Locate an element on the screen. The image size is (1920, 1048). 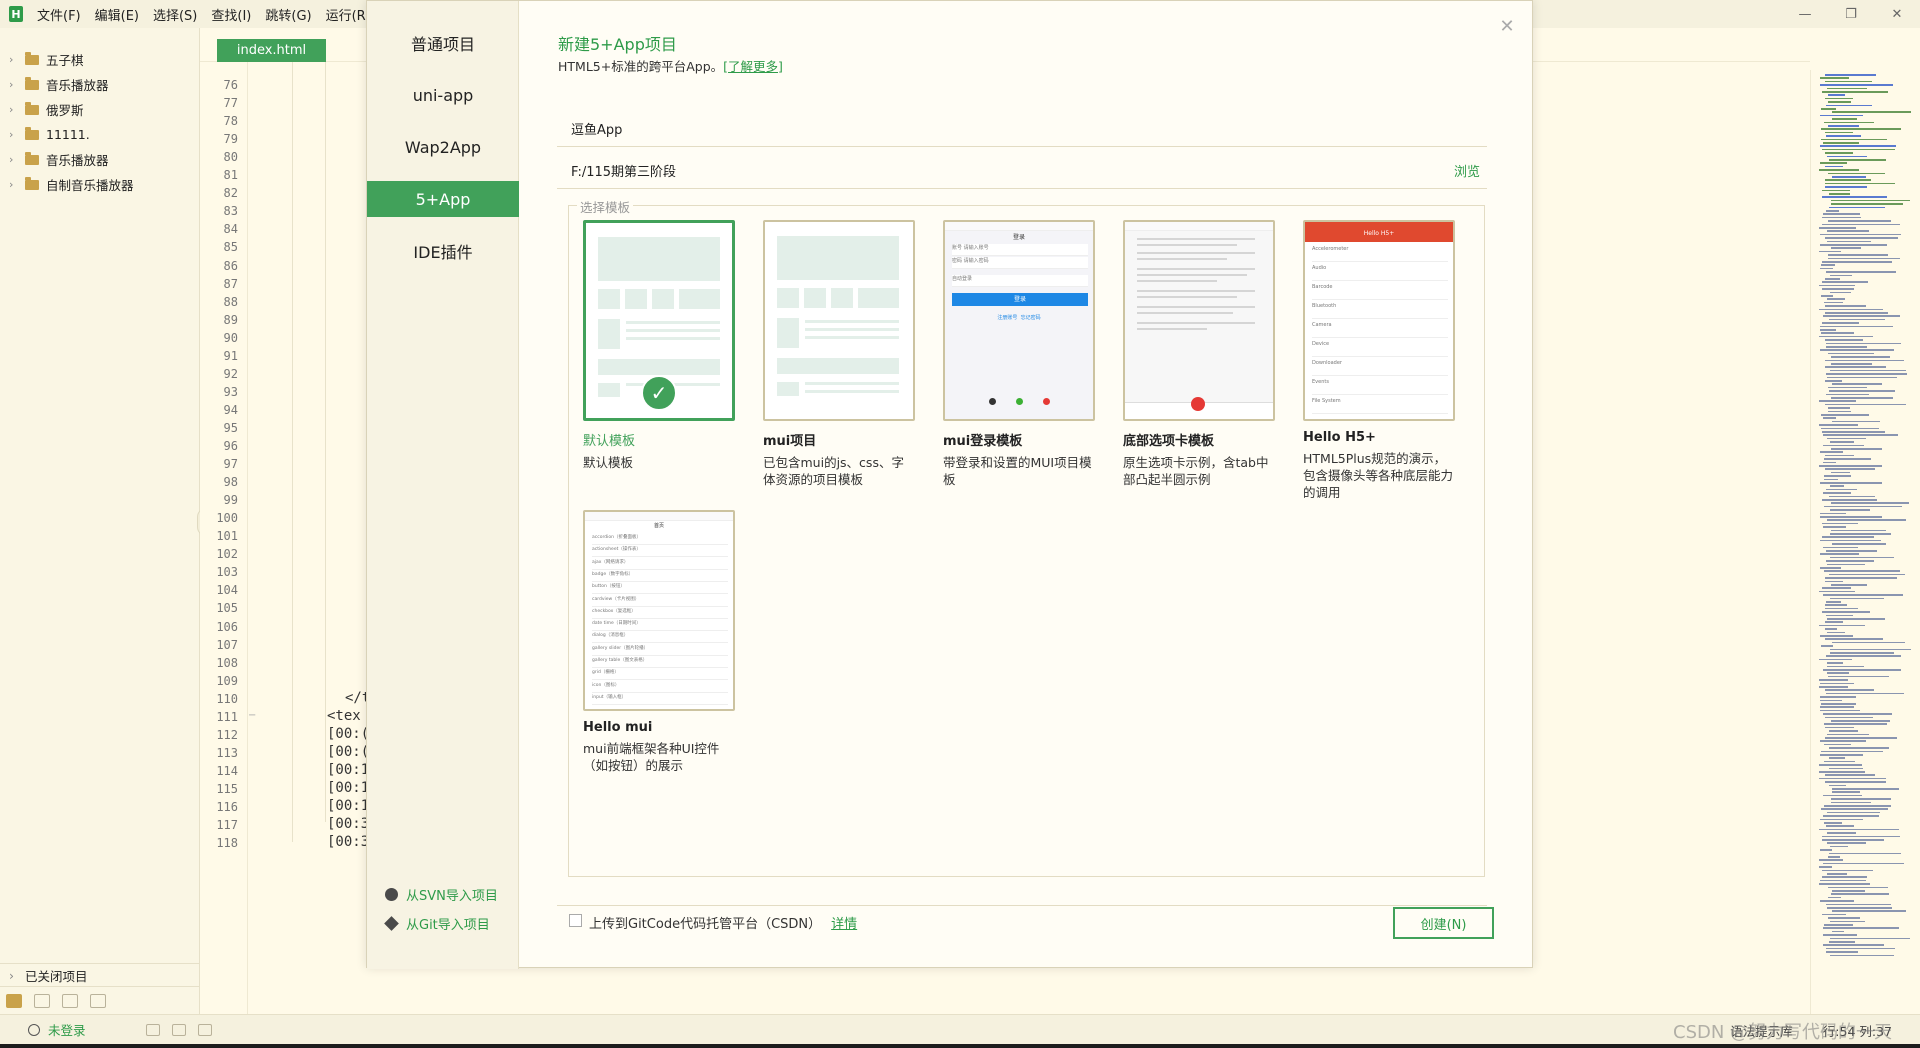
template-bottom-tab: 底部选项卡模板 原生选项卡示例，含tab中部凸起半圆示例 is located at coordinates (1199, 354).